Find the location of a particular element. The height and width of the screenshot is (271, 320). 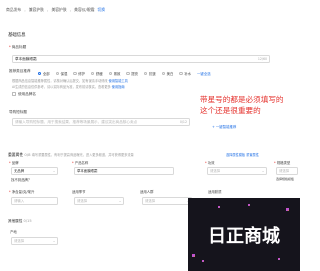

breadcrumb: 商品发布 › 兼容护肤 › 美容护肤 › 美容仪/眼霜 切换 is located at coordinates (55, 10).